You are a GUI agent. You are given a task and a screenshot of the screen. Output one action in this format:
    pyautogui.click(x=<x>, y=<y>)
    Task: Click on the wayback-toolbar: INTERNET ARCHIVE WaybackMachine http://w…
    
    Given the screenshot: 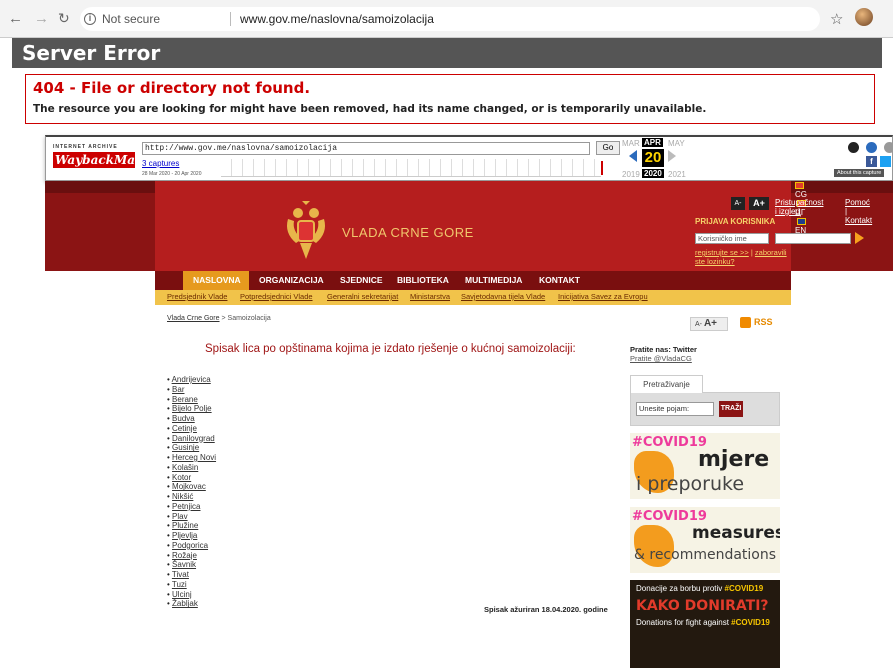 What is the action you would take?
    pyautogui.click(x=469, y=158)
    